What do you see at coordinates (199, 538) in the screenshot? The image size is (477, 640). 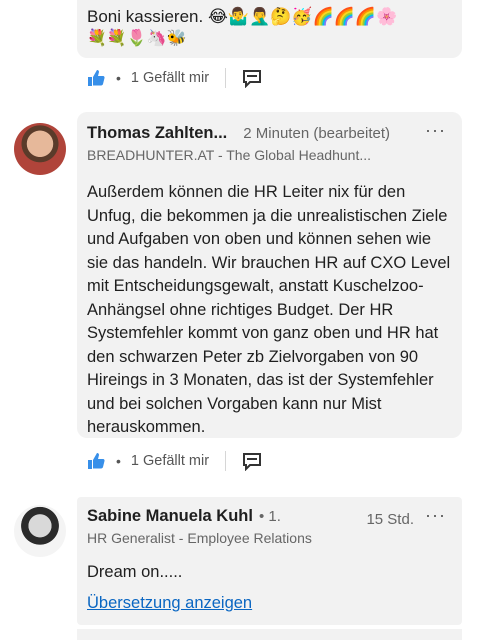 I see `author-headline: HR Generalist - Employee Relations` at bounding box center [199, 538].